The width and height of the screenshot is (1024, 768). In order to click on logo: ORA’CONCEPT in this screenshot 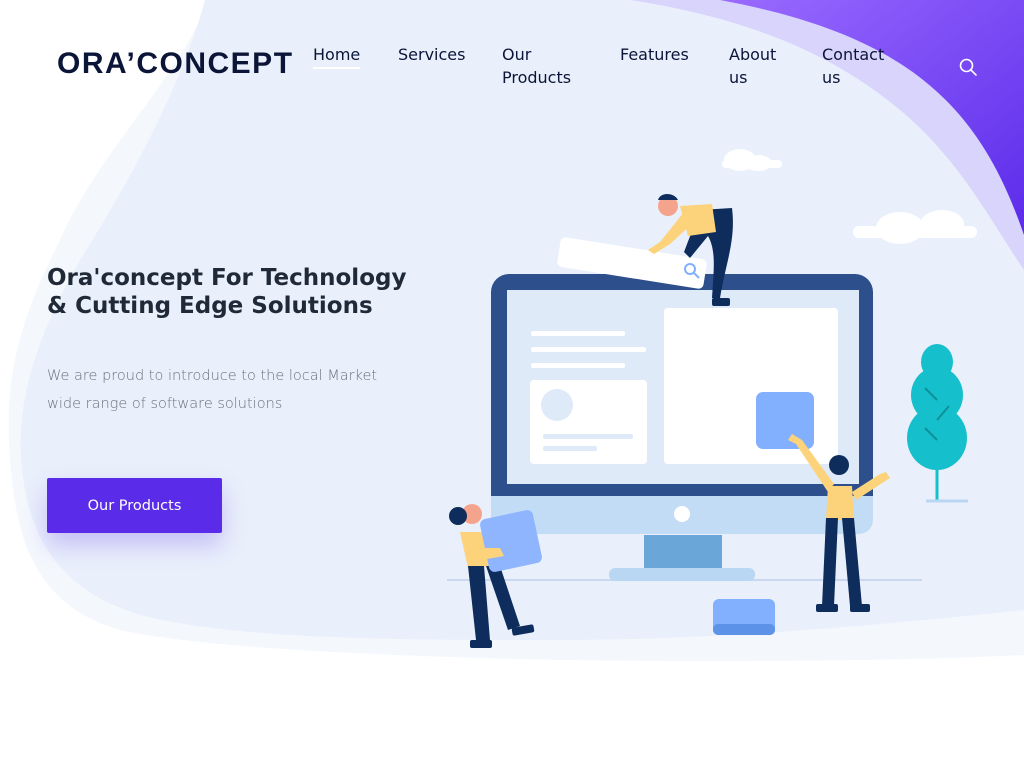, I will do `click(175, 64)`.